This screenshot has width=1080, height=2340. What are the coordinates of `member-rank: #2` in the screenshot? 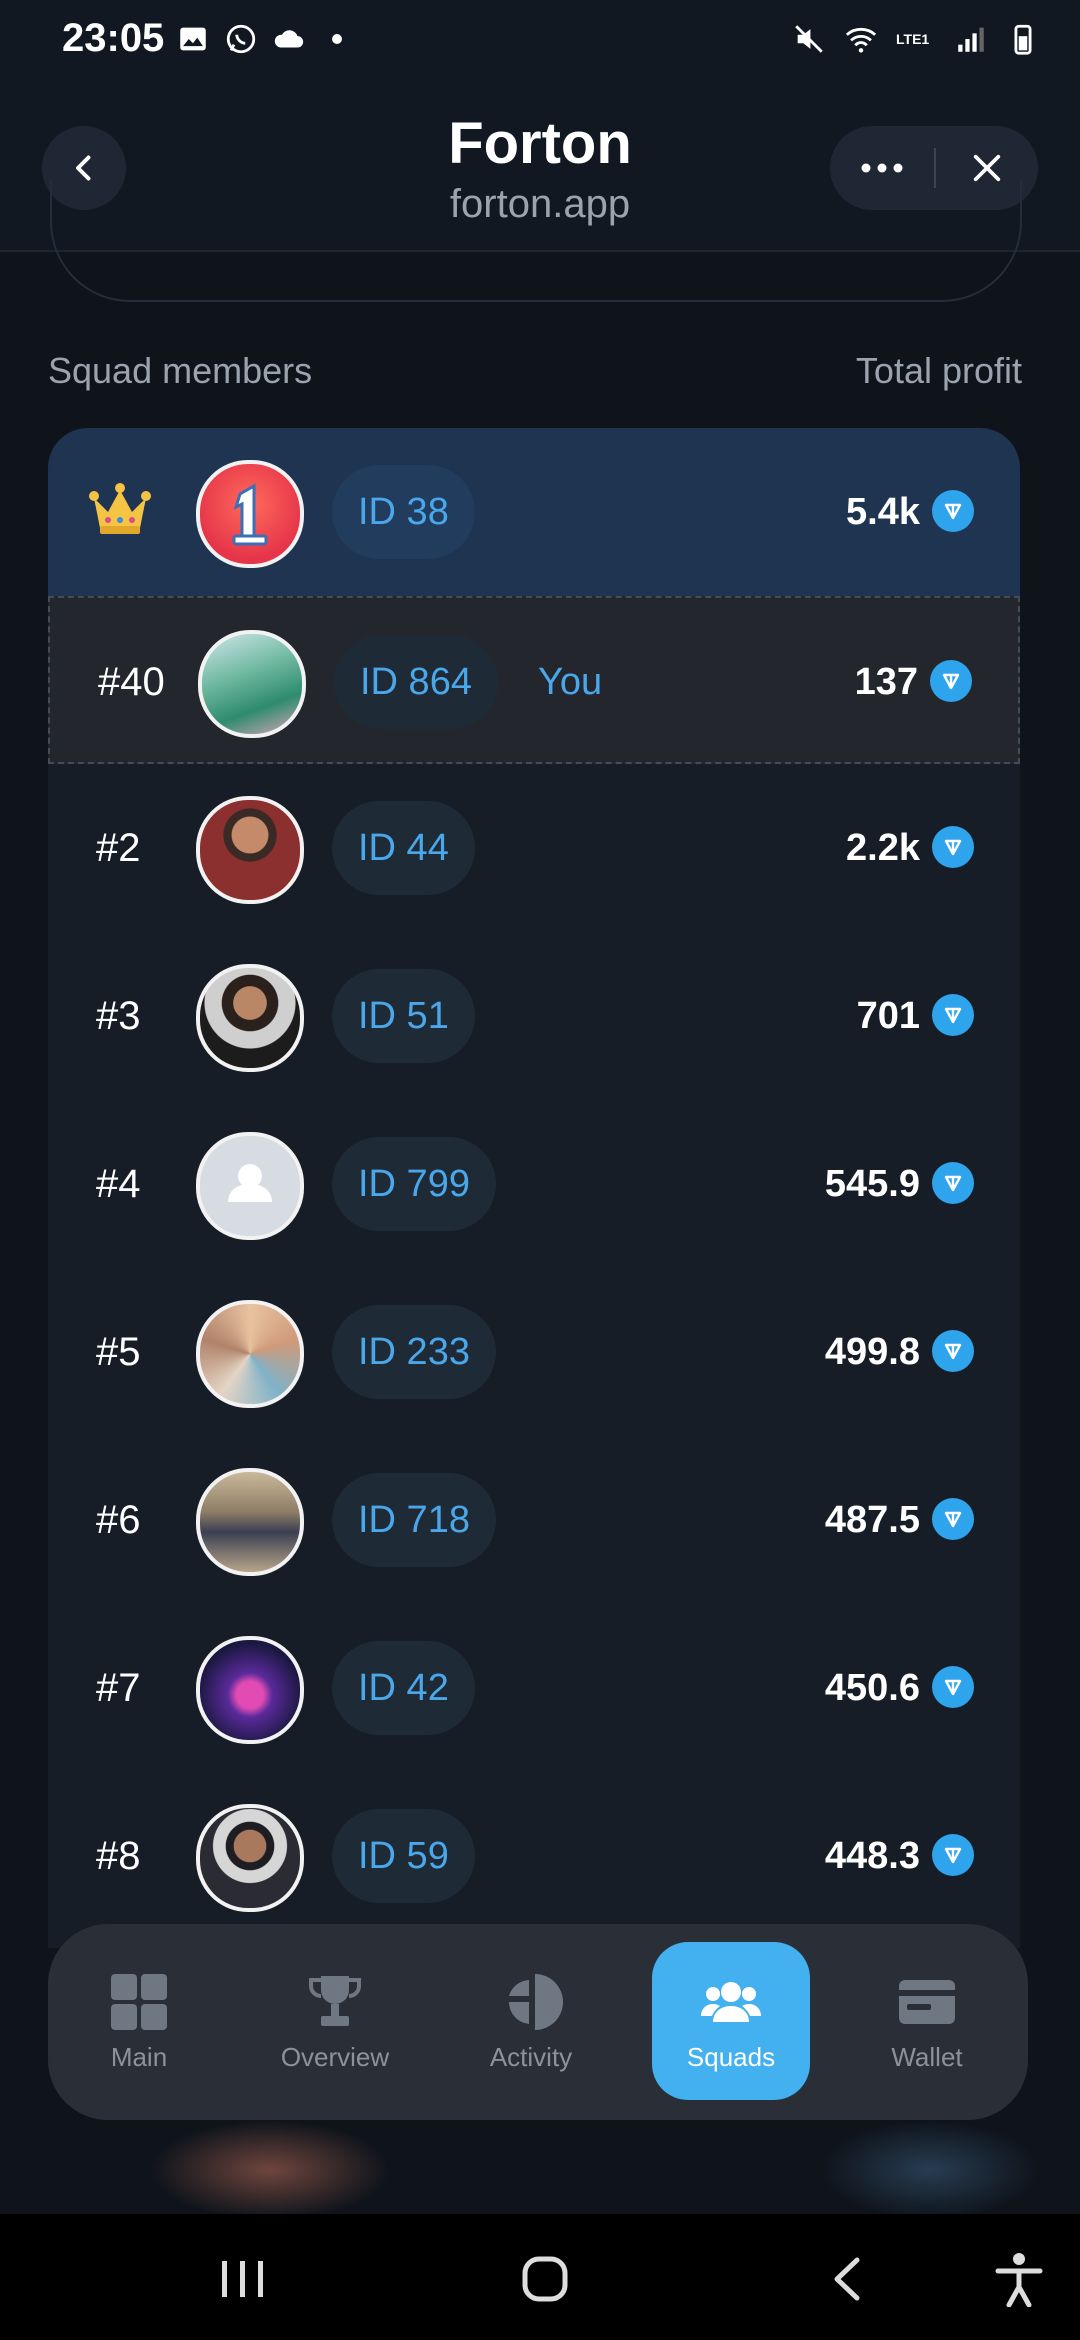 It's located at (118, 848).